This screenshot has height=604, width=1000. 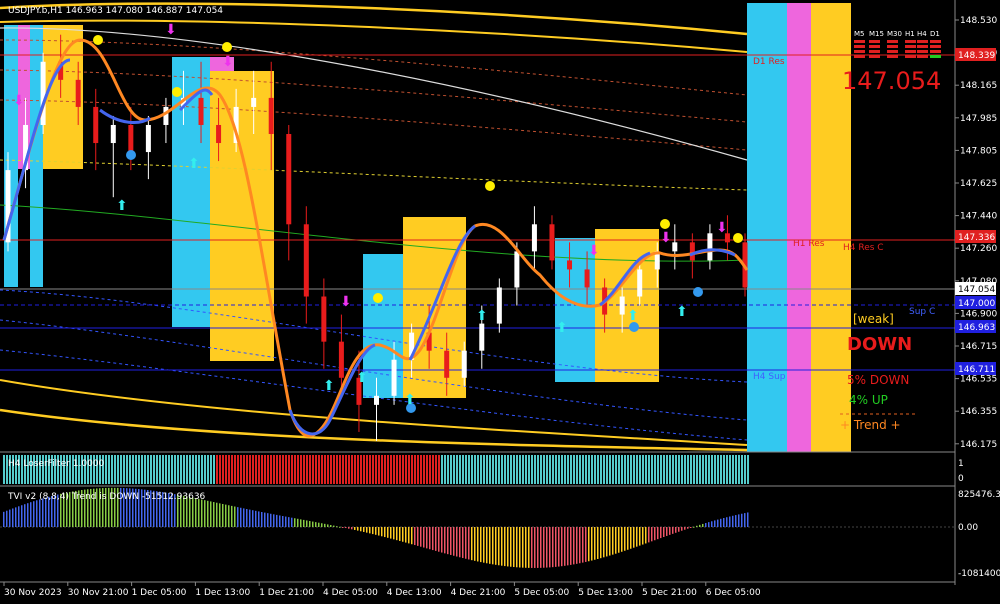 What do you see at coordinates (978, 445) in the screenshot?
I see `price-tick-label: 146.175` at bounding box center [978, 445].